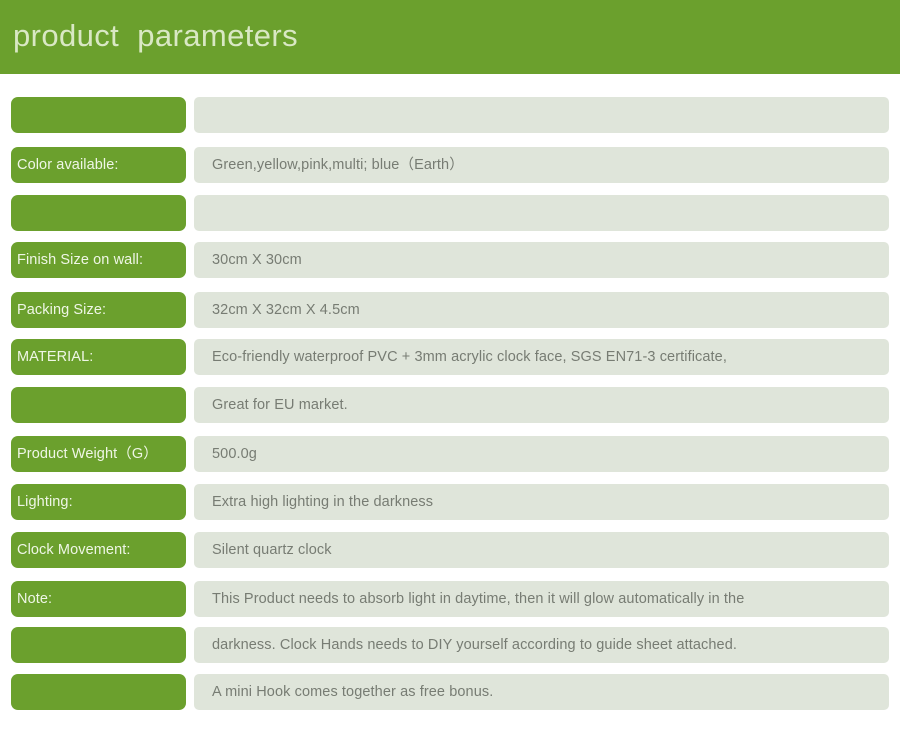 This screenshot has height=736, width=900. I want to click on parameter-label-pill: Packing Size:, so click(98, 310).